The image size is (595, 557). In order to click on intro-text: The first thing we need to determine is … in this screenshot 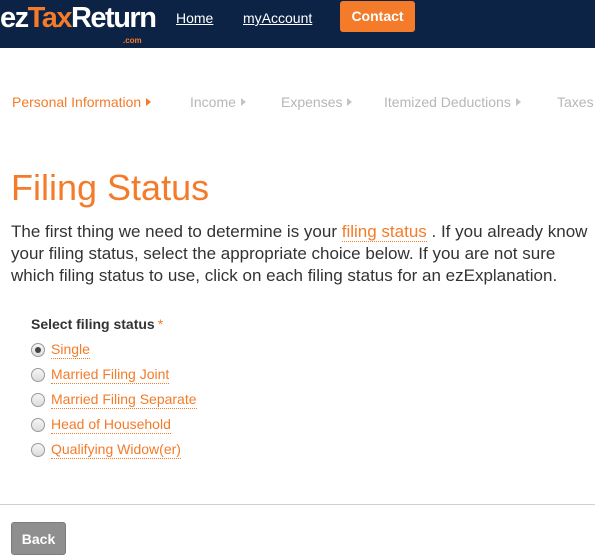, I will do `click(174, 231)`.